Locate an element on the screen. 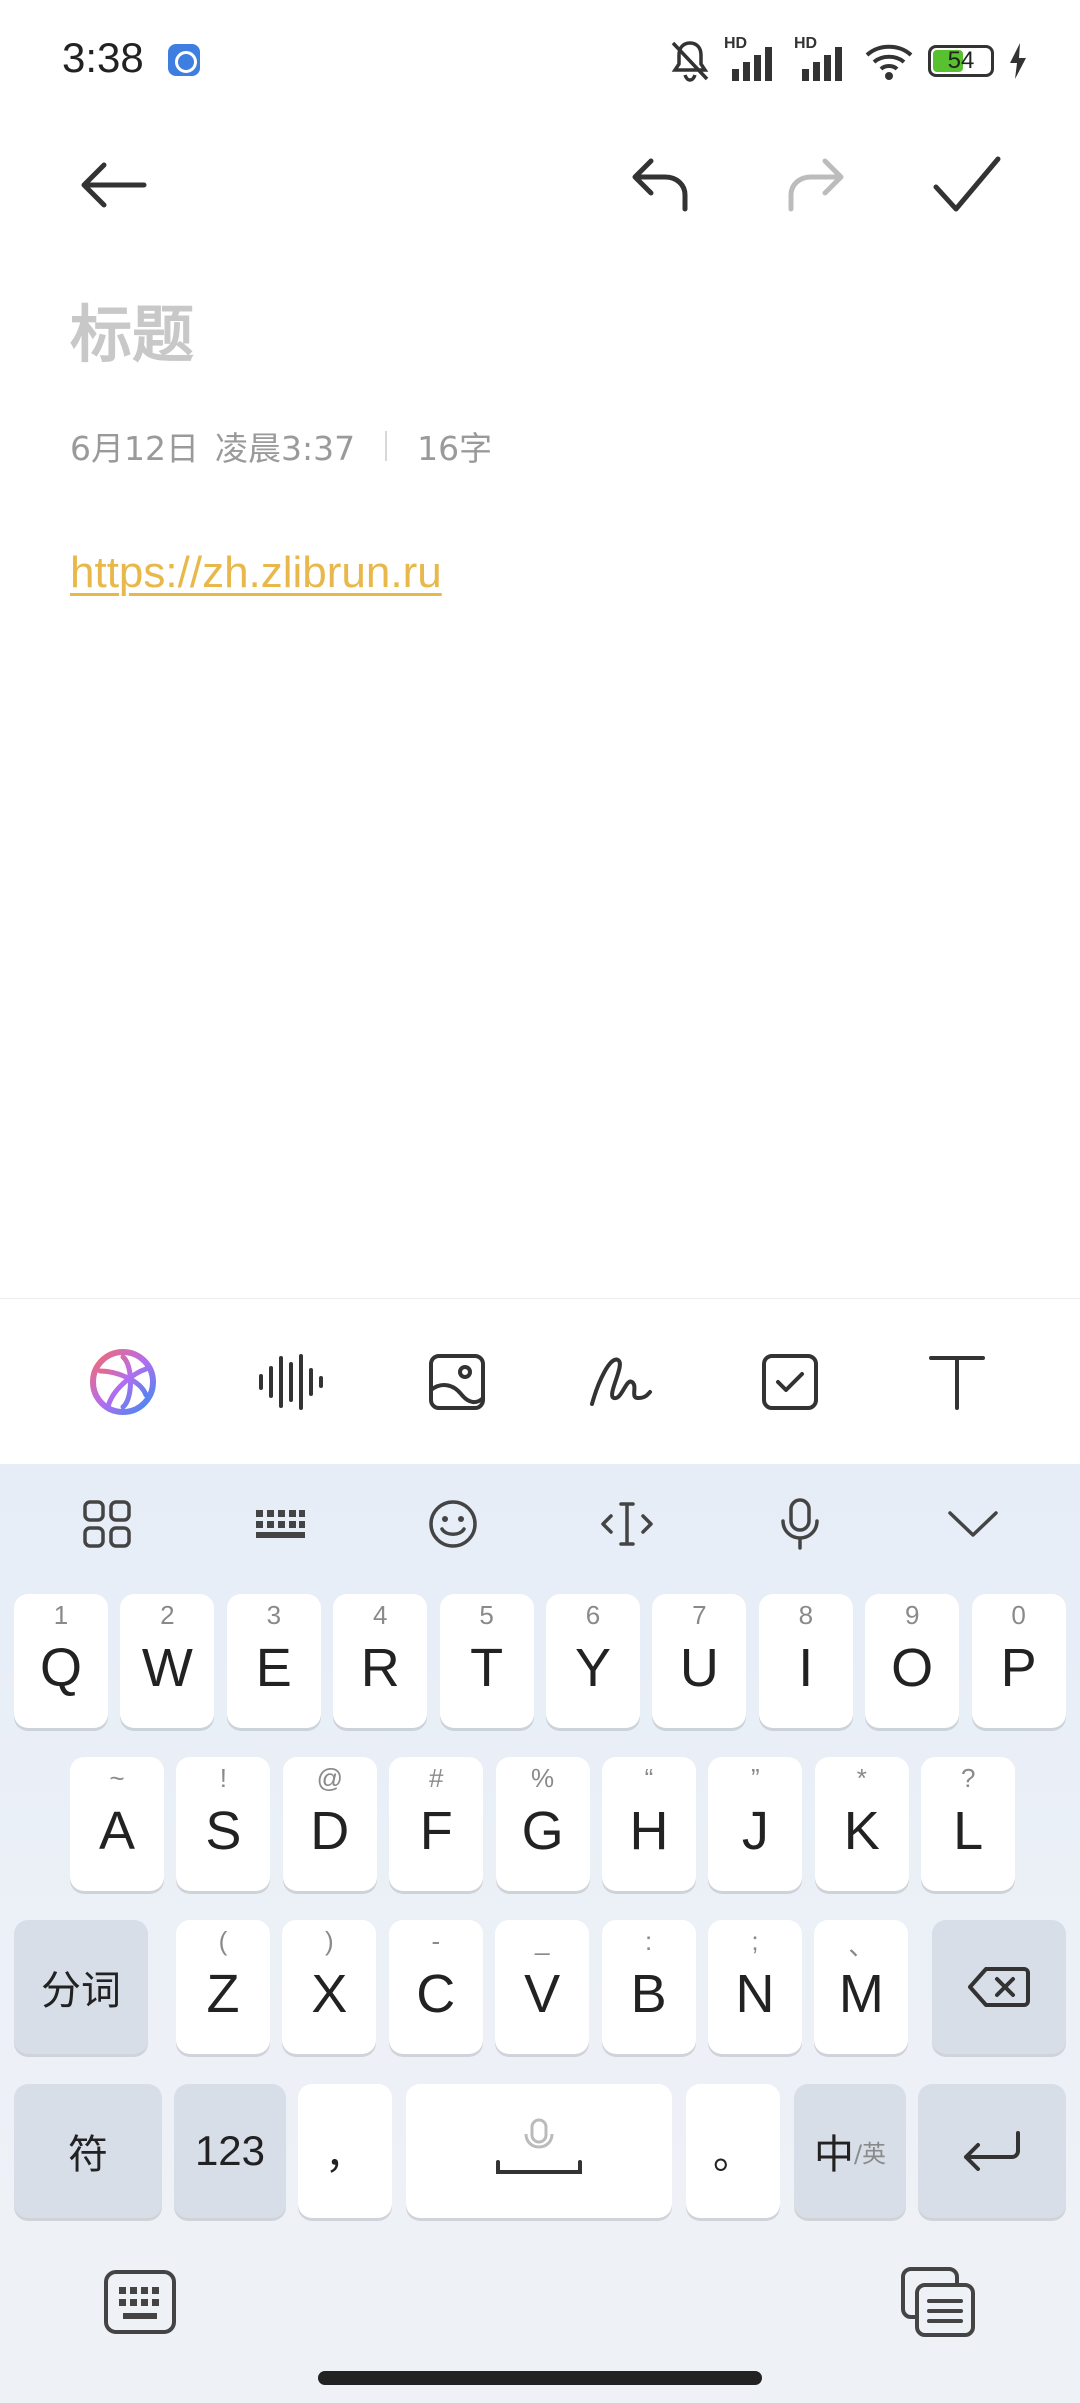 Image resolution: width=1080 pixels, height=2403 pixels. text-format-button is located at coordinates (957, 1382).